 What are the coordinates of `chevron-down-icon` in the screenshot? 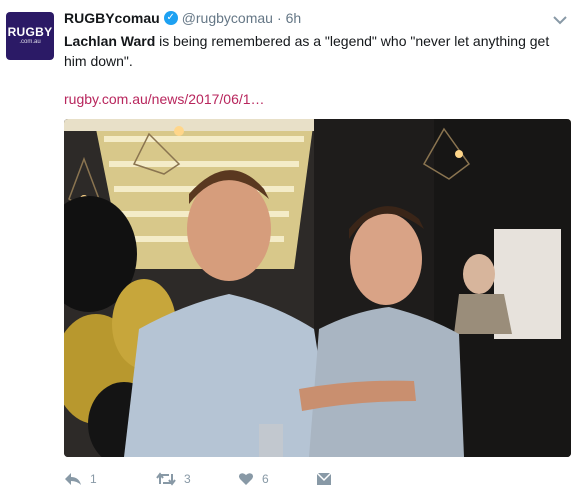 It's located at (560, 20).